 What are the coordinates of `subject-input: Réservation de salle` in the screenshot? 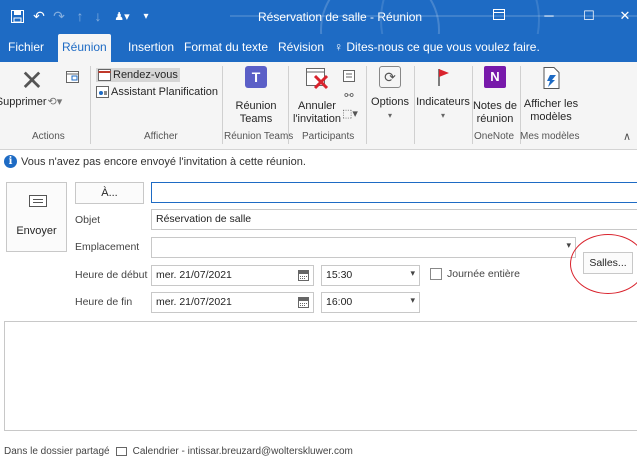 It's located at (394, 219).